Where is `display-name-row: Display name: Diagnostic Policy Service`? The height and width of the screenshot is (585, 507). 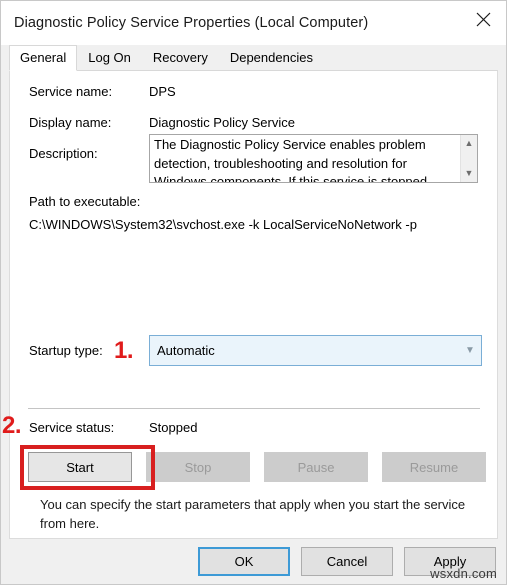 display-name-row: Display name: Diagnostic Policy Service is located at coordinates (162, 122).